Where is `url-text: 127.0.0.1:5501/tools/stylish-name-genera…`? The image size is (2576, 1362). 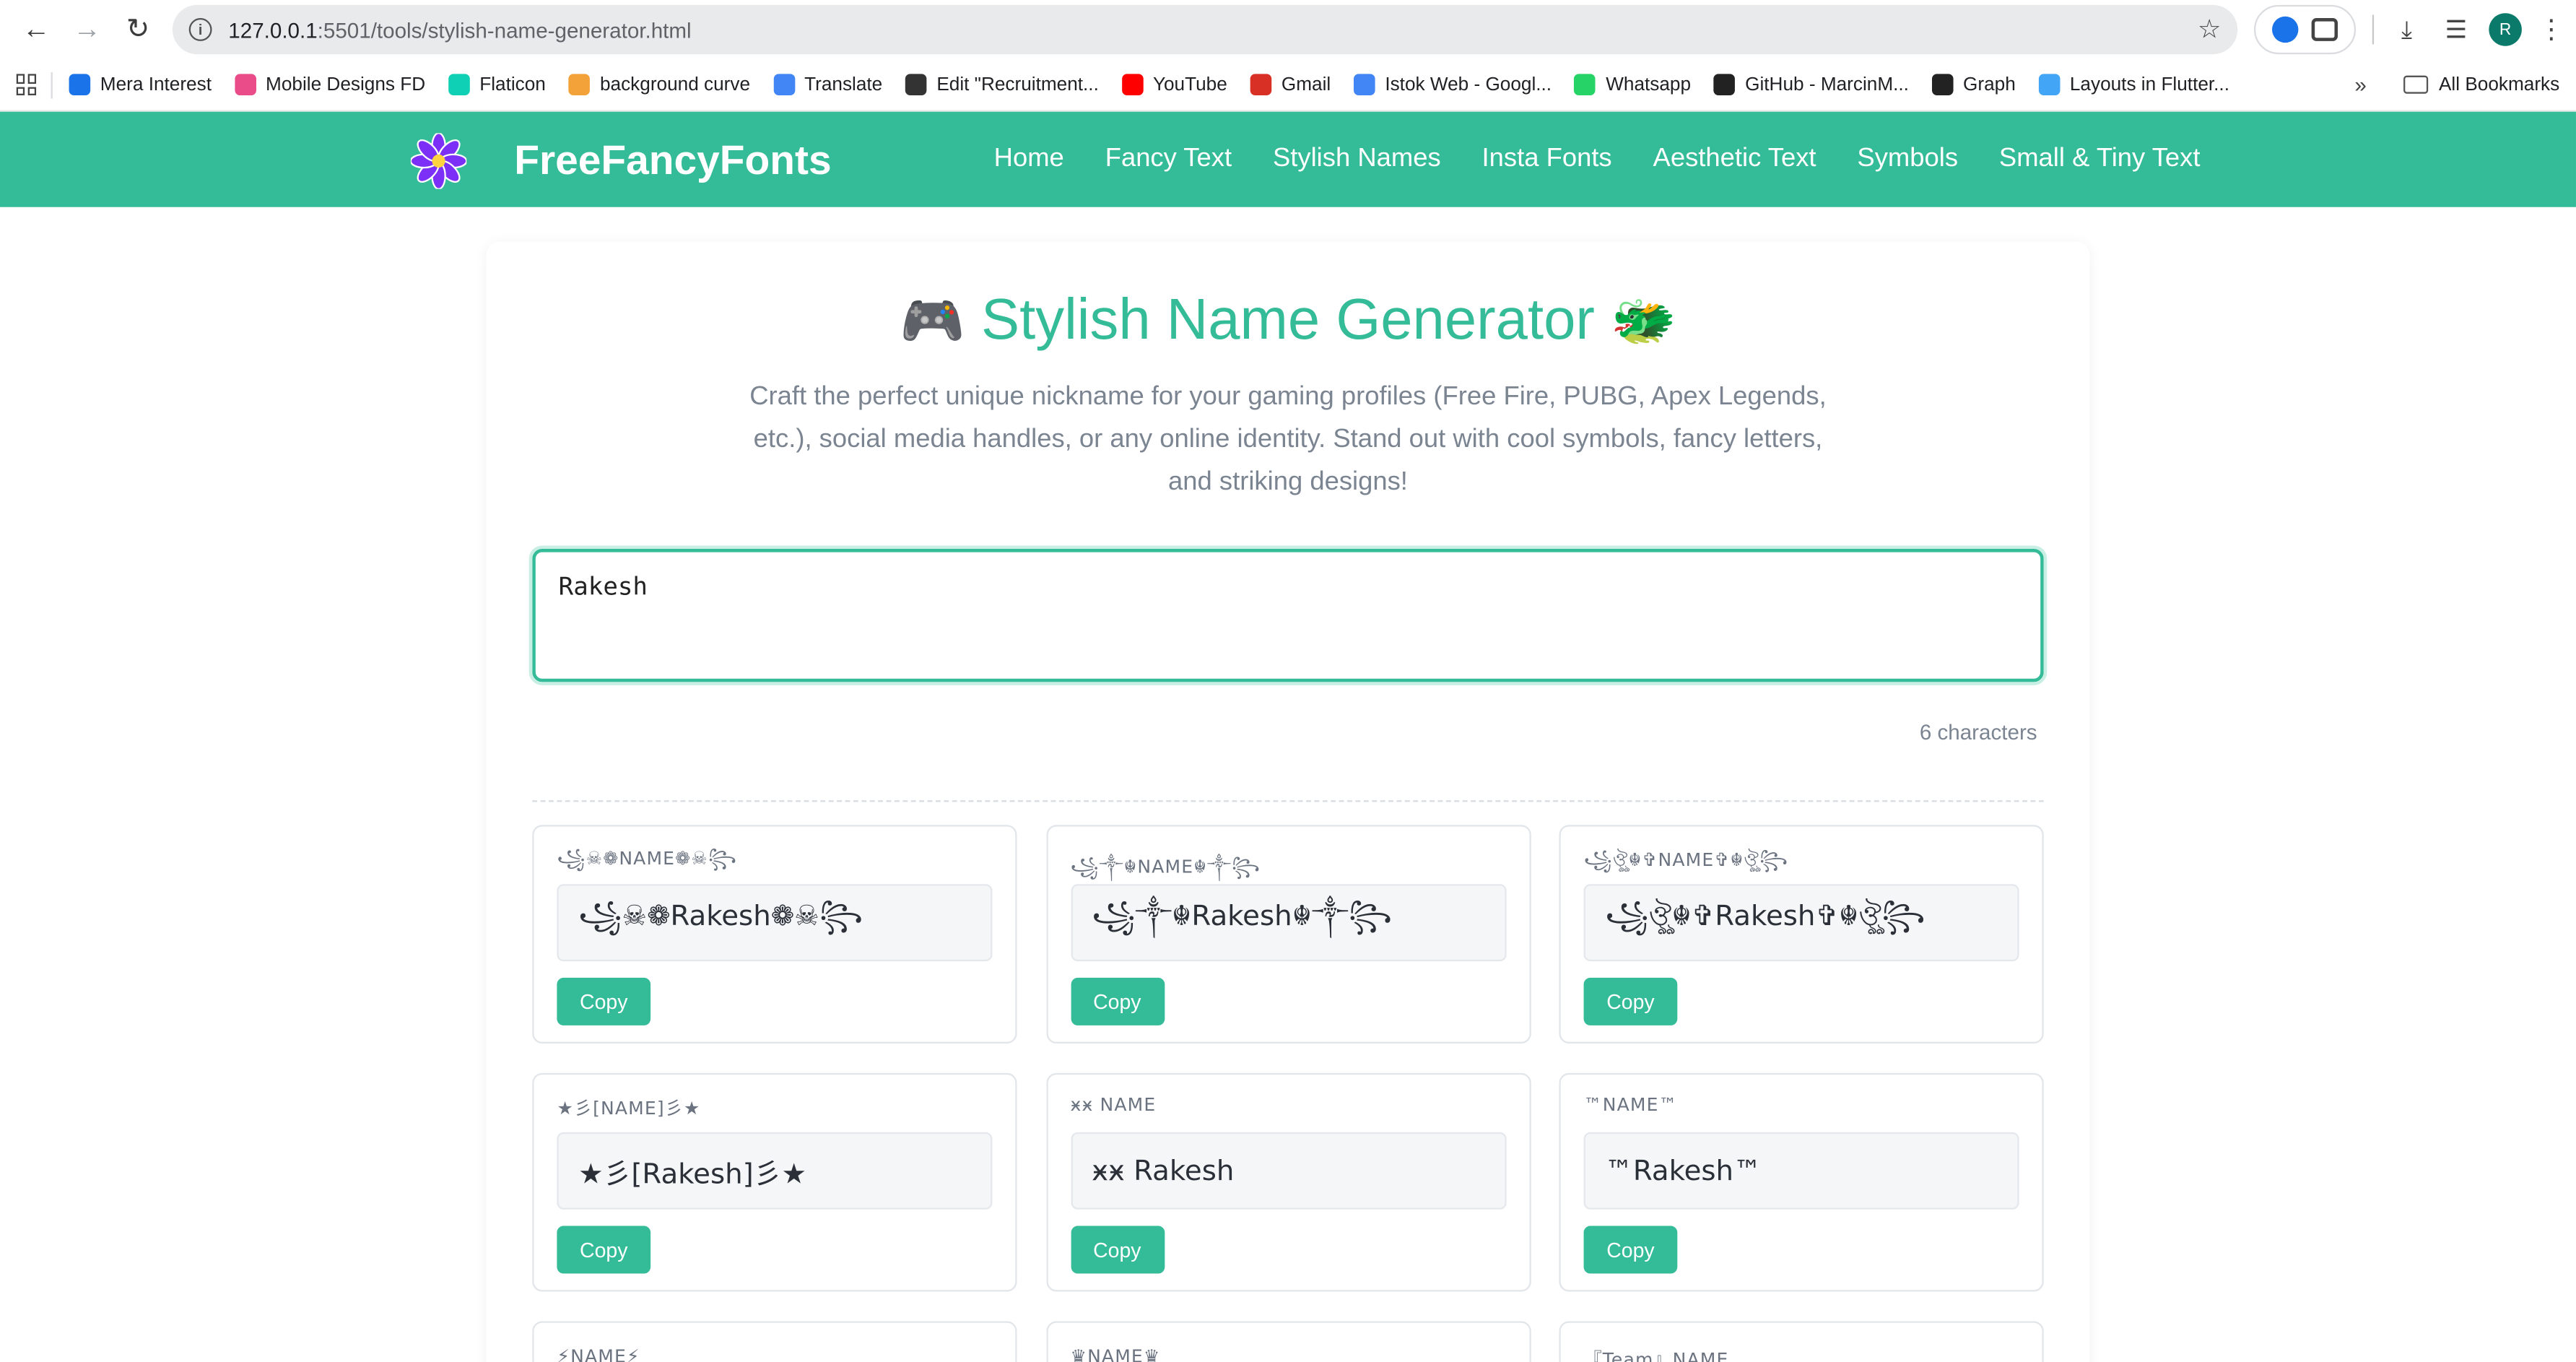
url-text: 127.0.0.1:5501/tools/stylish-name-genera… is located at coordinates (1213, 30).